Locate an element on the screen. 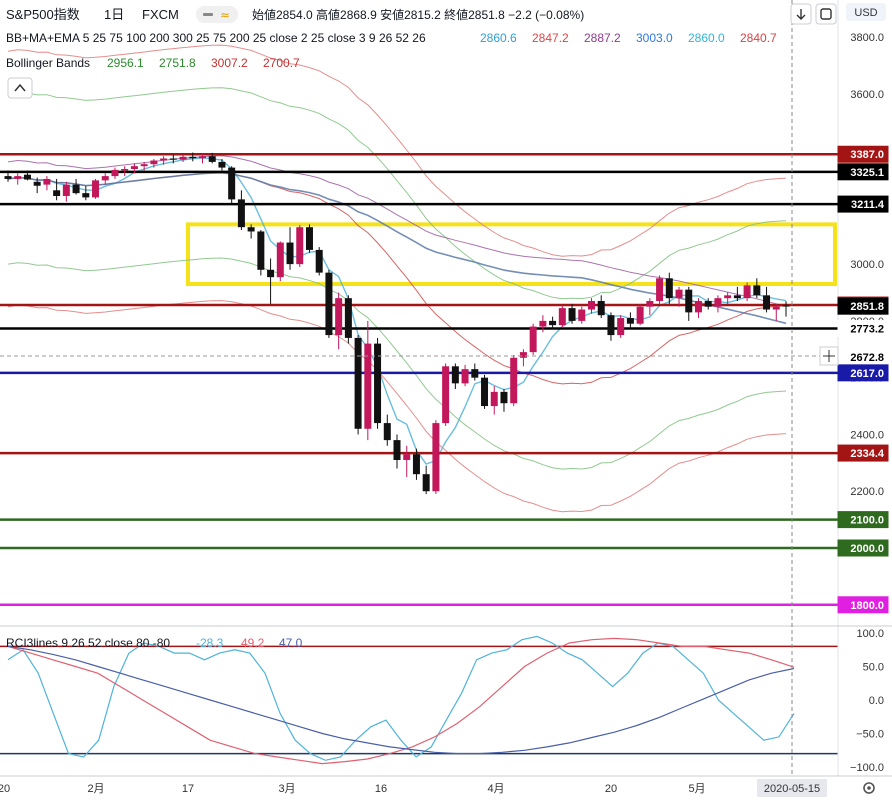 The width and height of the screenshot is (892, 802). currency-badge: USD is located at coordinates (866, 12).